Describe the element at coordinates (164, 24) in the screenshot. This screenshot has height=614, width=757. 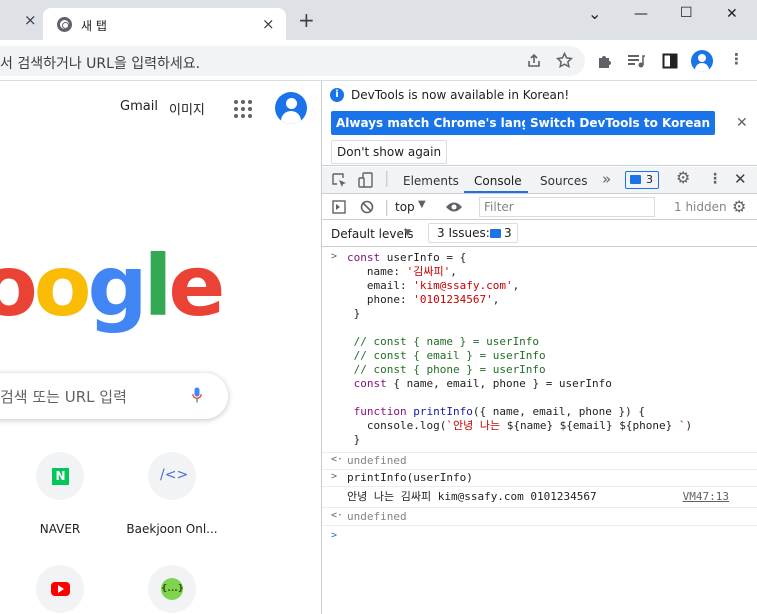
I see `tab-new-tab: 새 탭 ×` at that location.